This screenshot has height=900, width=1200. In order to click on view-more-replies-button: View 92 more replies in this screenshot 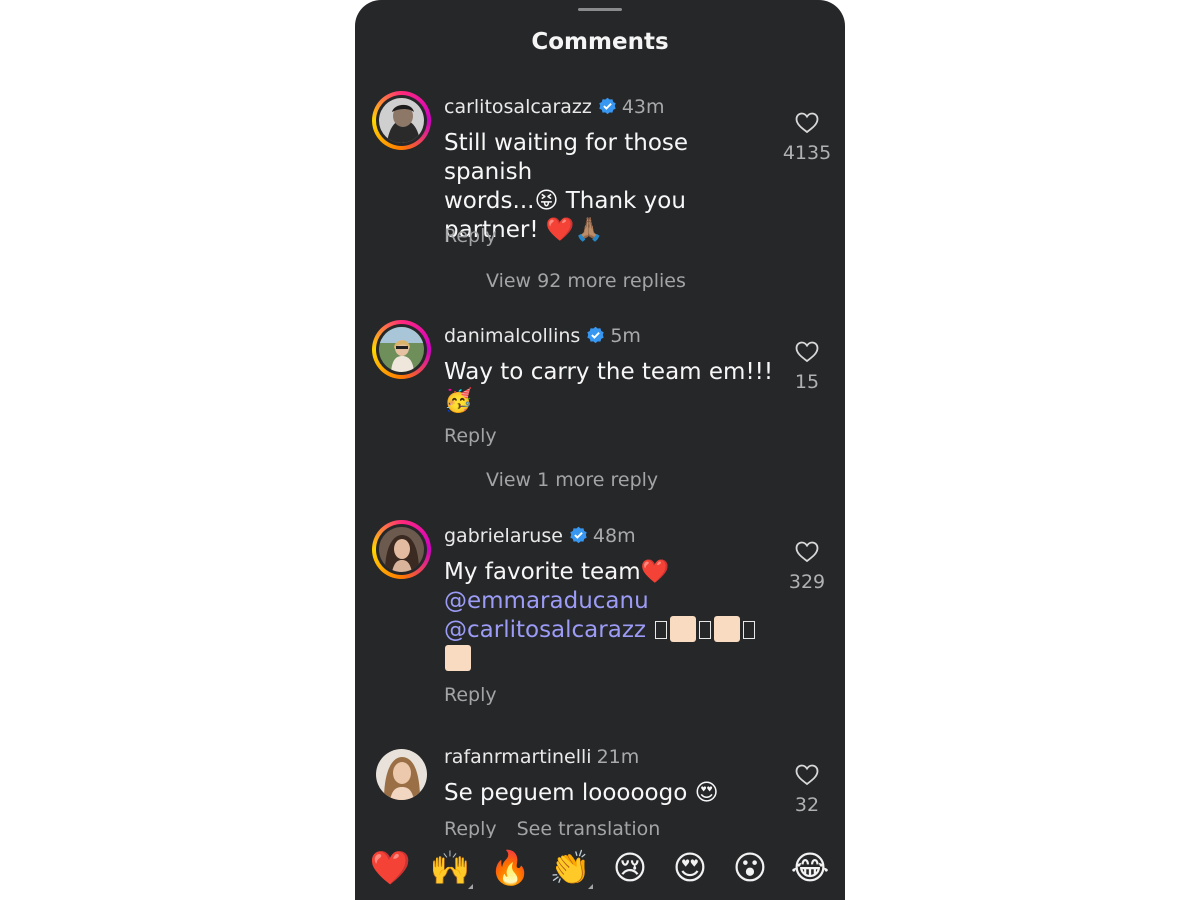, I will do `click(586, 281)`.